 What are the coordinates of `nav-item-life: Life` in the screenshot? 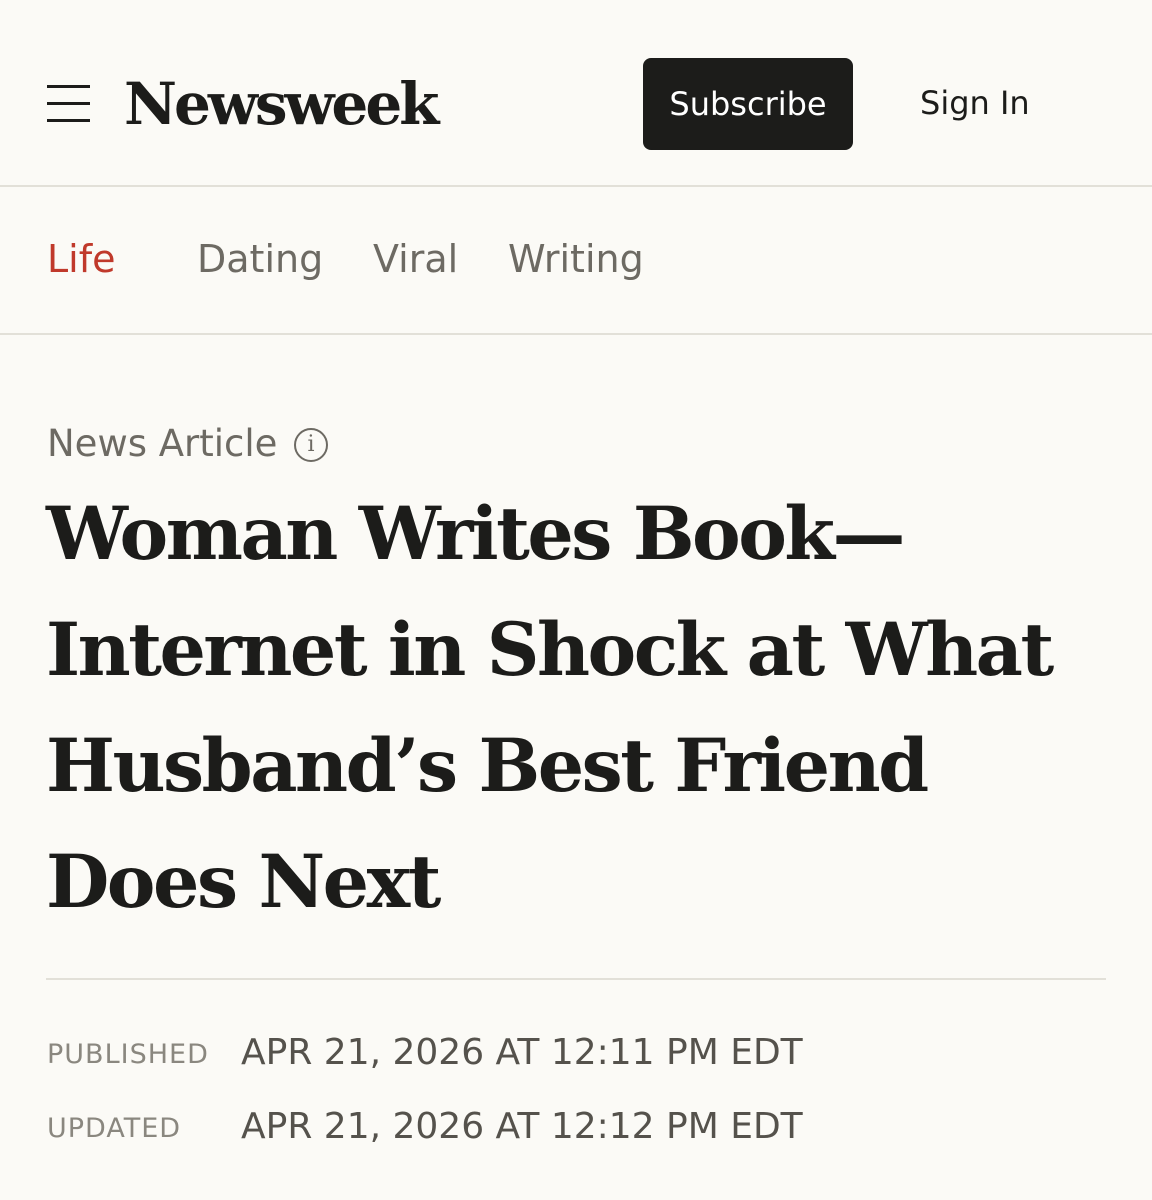 It's located at (81, 259).